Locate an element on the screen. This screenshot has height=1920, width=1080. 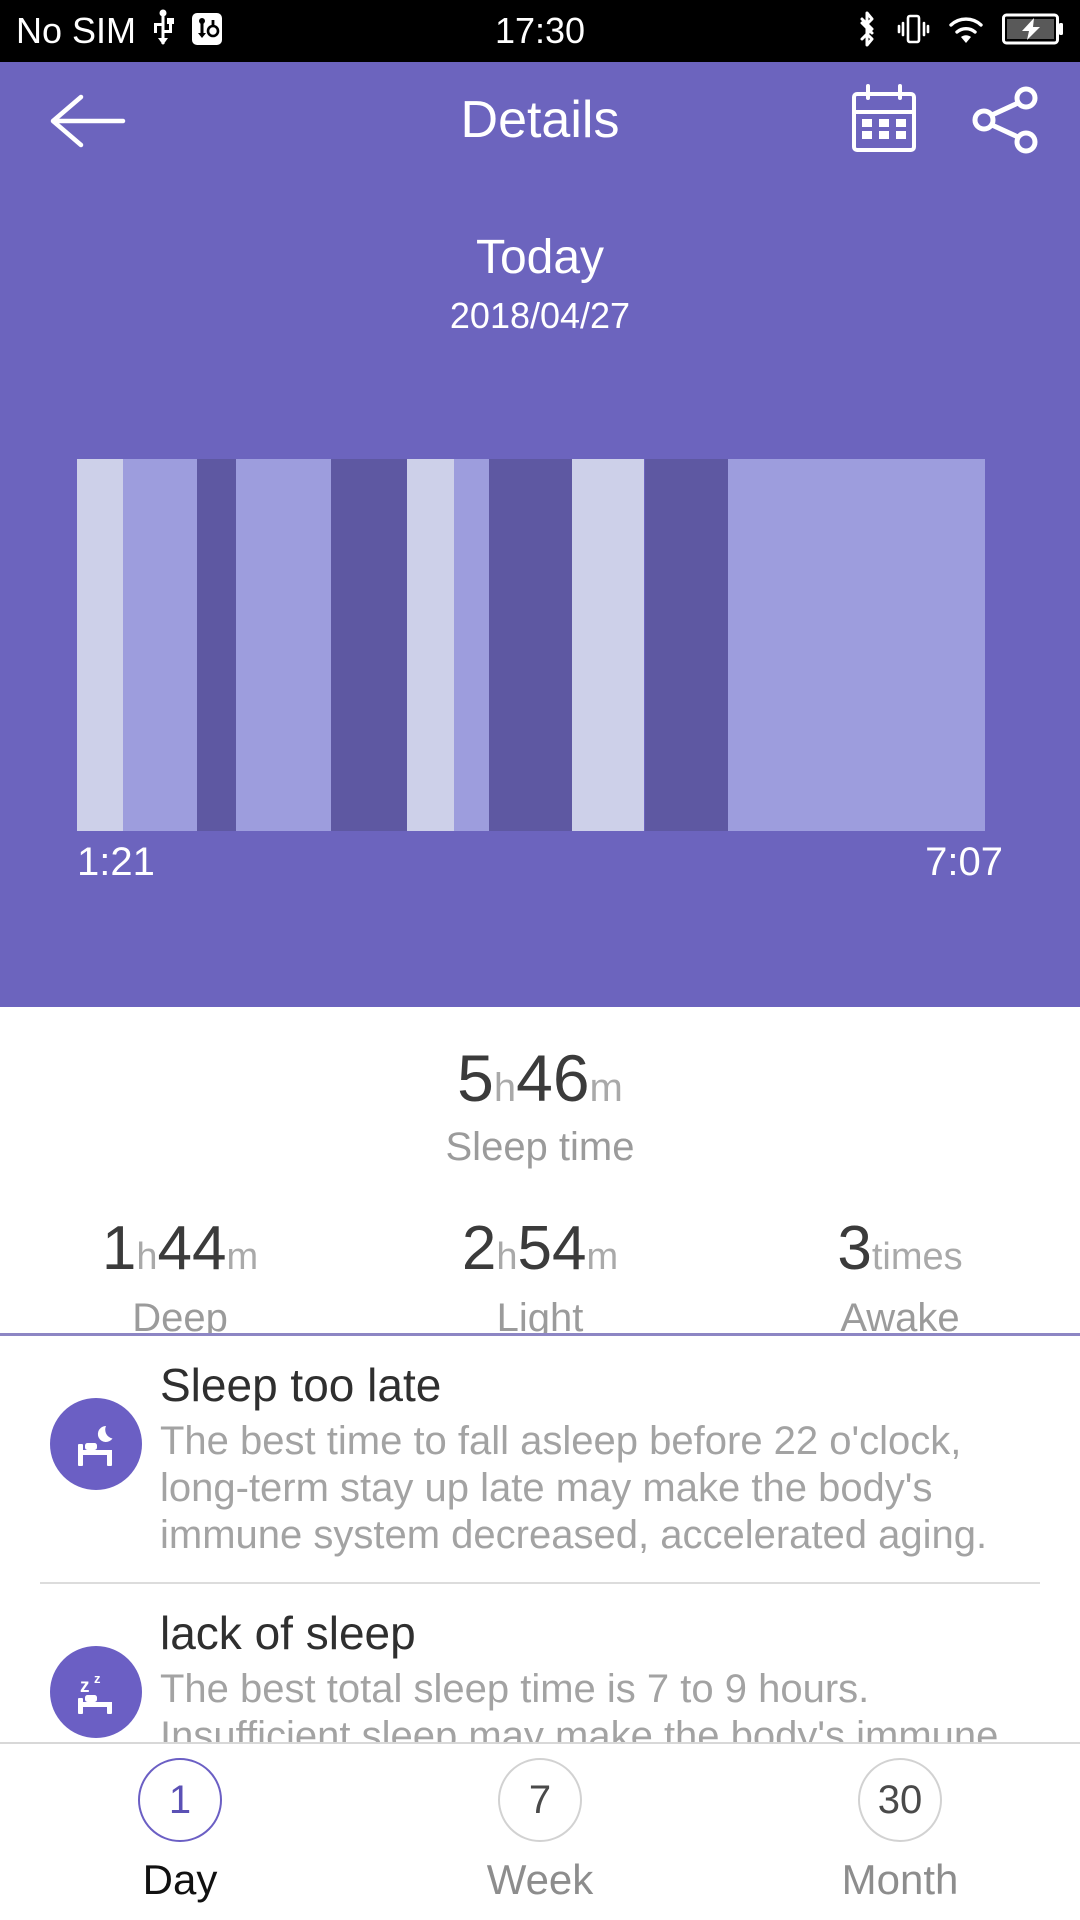
calendar-button is located at coordinates (884, 122).